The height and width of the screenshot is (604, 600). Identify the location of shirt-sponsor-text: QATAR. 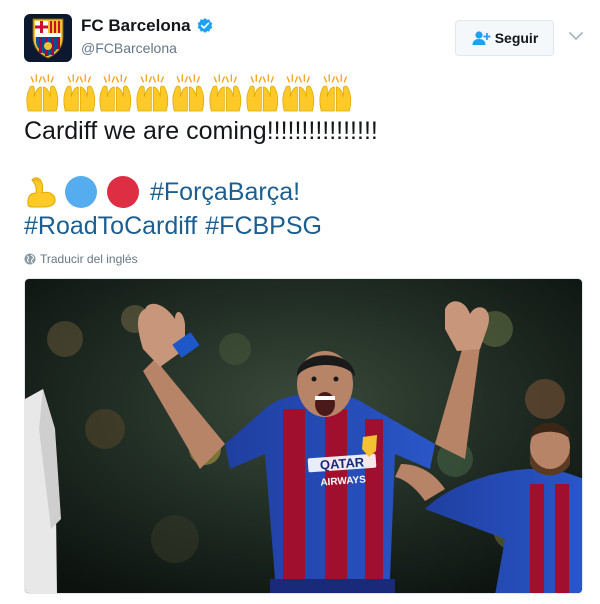
(342, 463).